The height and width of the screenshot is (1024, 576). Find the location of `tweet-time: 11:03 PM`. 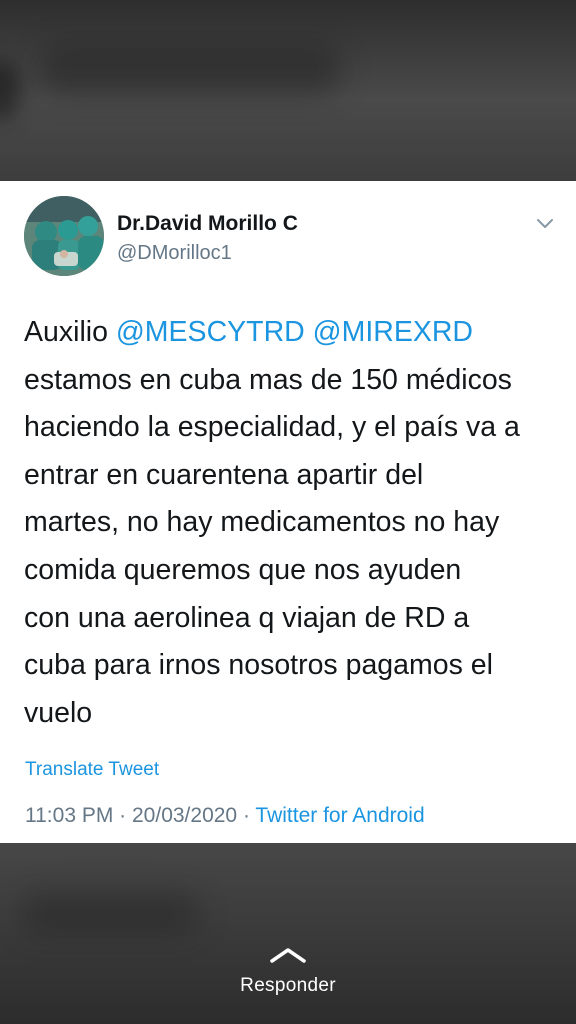

tweet-time: 11:03 PM is located at coordinates (69, 815).